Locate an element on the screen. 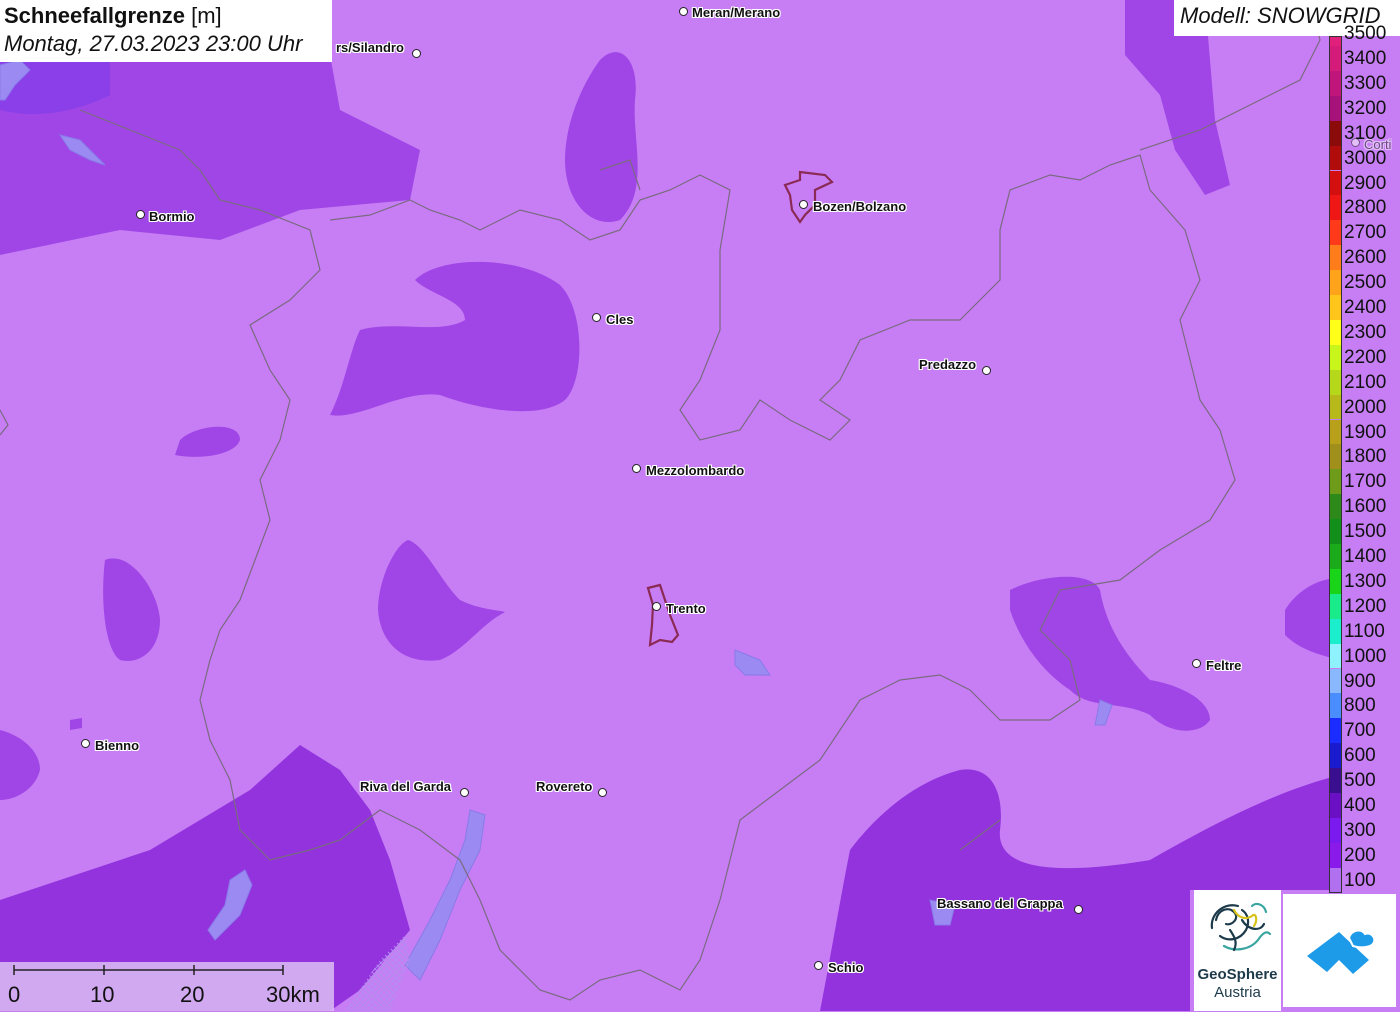  legend-label: 1300 is located at coordinates (1365, 581).